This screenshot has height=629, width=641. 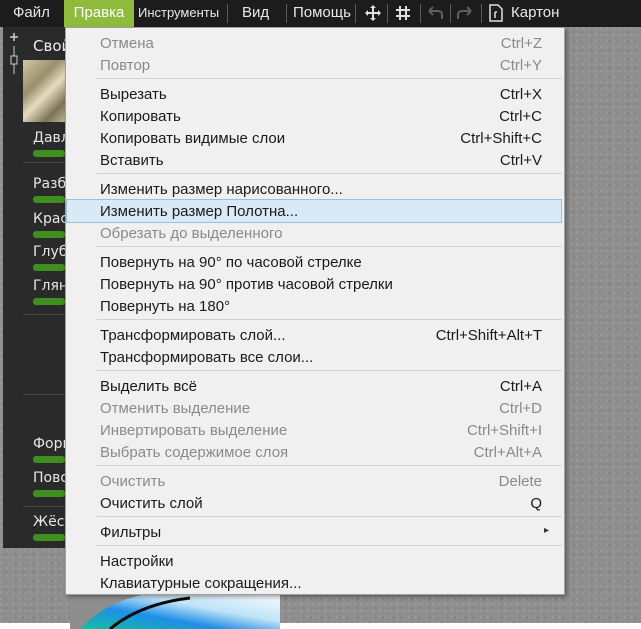 What do you see at coordinates (520, 481) in the screenshot?
I see `menu-item-shortcut: Delete` at bounding box center [520, 481].